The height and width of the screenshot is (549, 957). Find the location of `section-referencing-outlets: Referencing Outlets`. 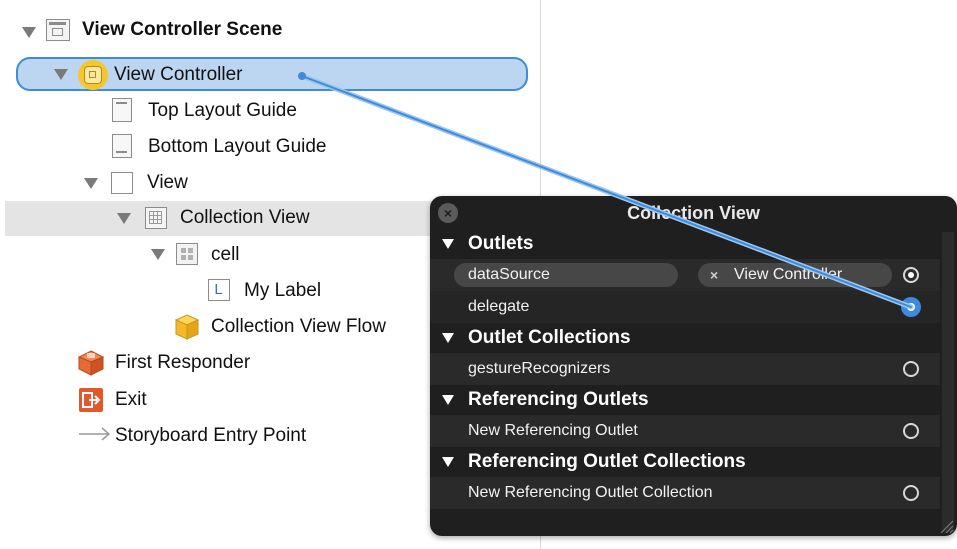

section-referencing-outlets: Referencing Outlets is located at coordinates (685, 400).